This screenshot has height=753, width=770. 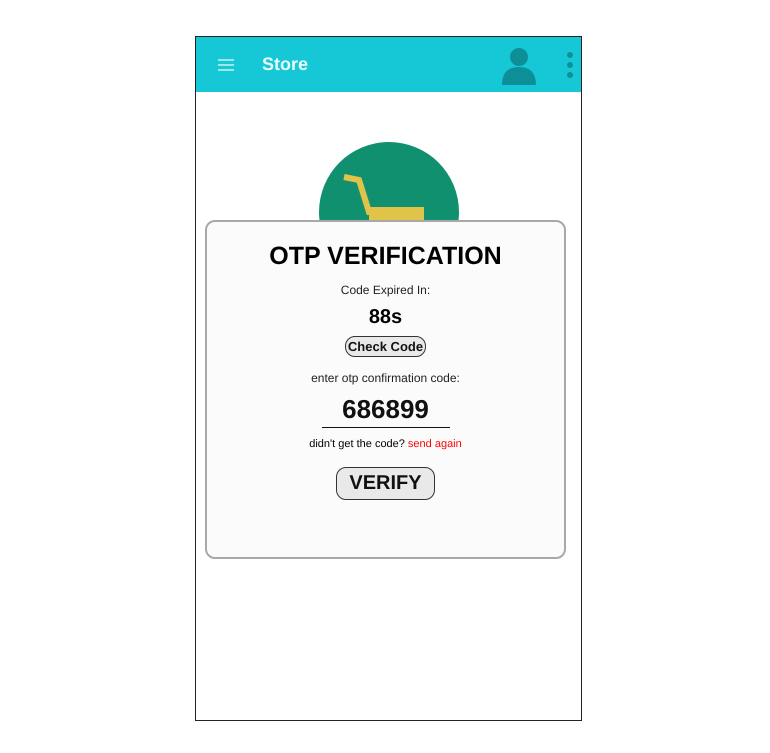 What do you see at coordinates (385, 483) in the screenshot?
I see `verify-button: VERIFY` at bounding box center [385, 483].